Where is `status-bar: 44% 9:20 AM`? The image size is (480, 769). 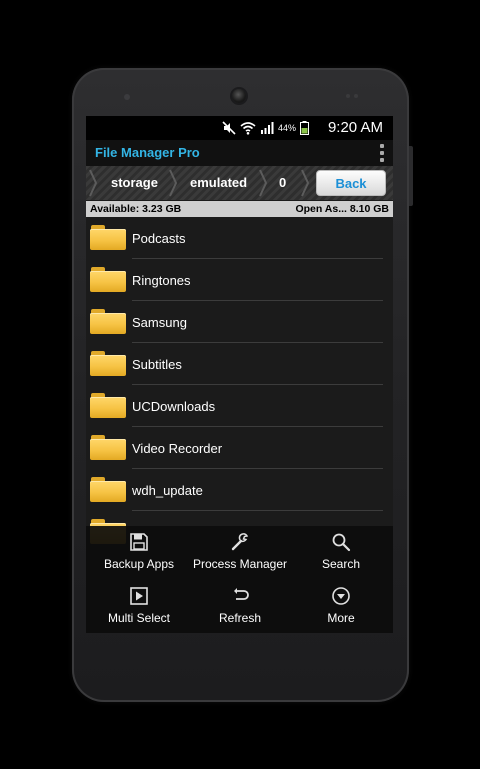
status-bar: 44% 9:20 AM is located at coordinates (239, 128).